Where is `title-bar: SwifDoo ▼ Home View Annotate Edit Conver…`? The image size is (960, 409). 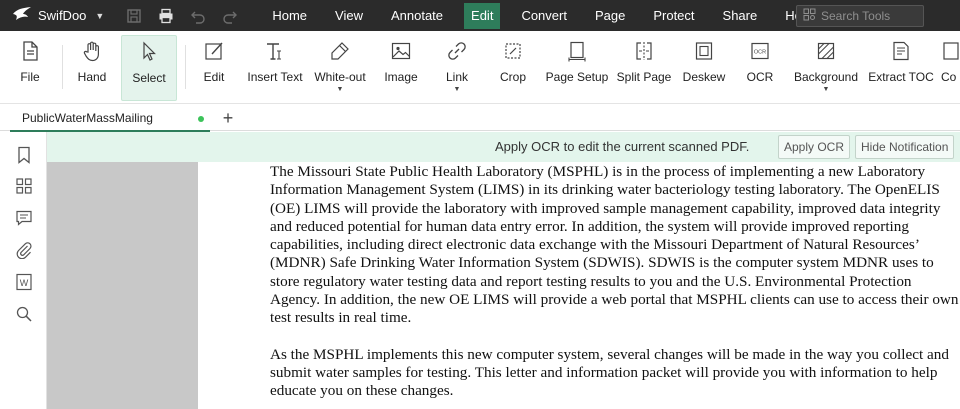 title-bar: SwifDoo ▼ Home View Annotate Edit Conver… is located at coordinates (480, 15).